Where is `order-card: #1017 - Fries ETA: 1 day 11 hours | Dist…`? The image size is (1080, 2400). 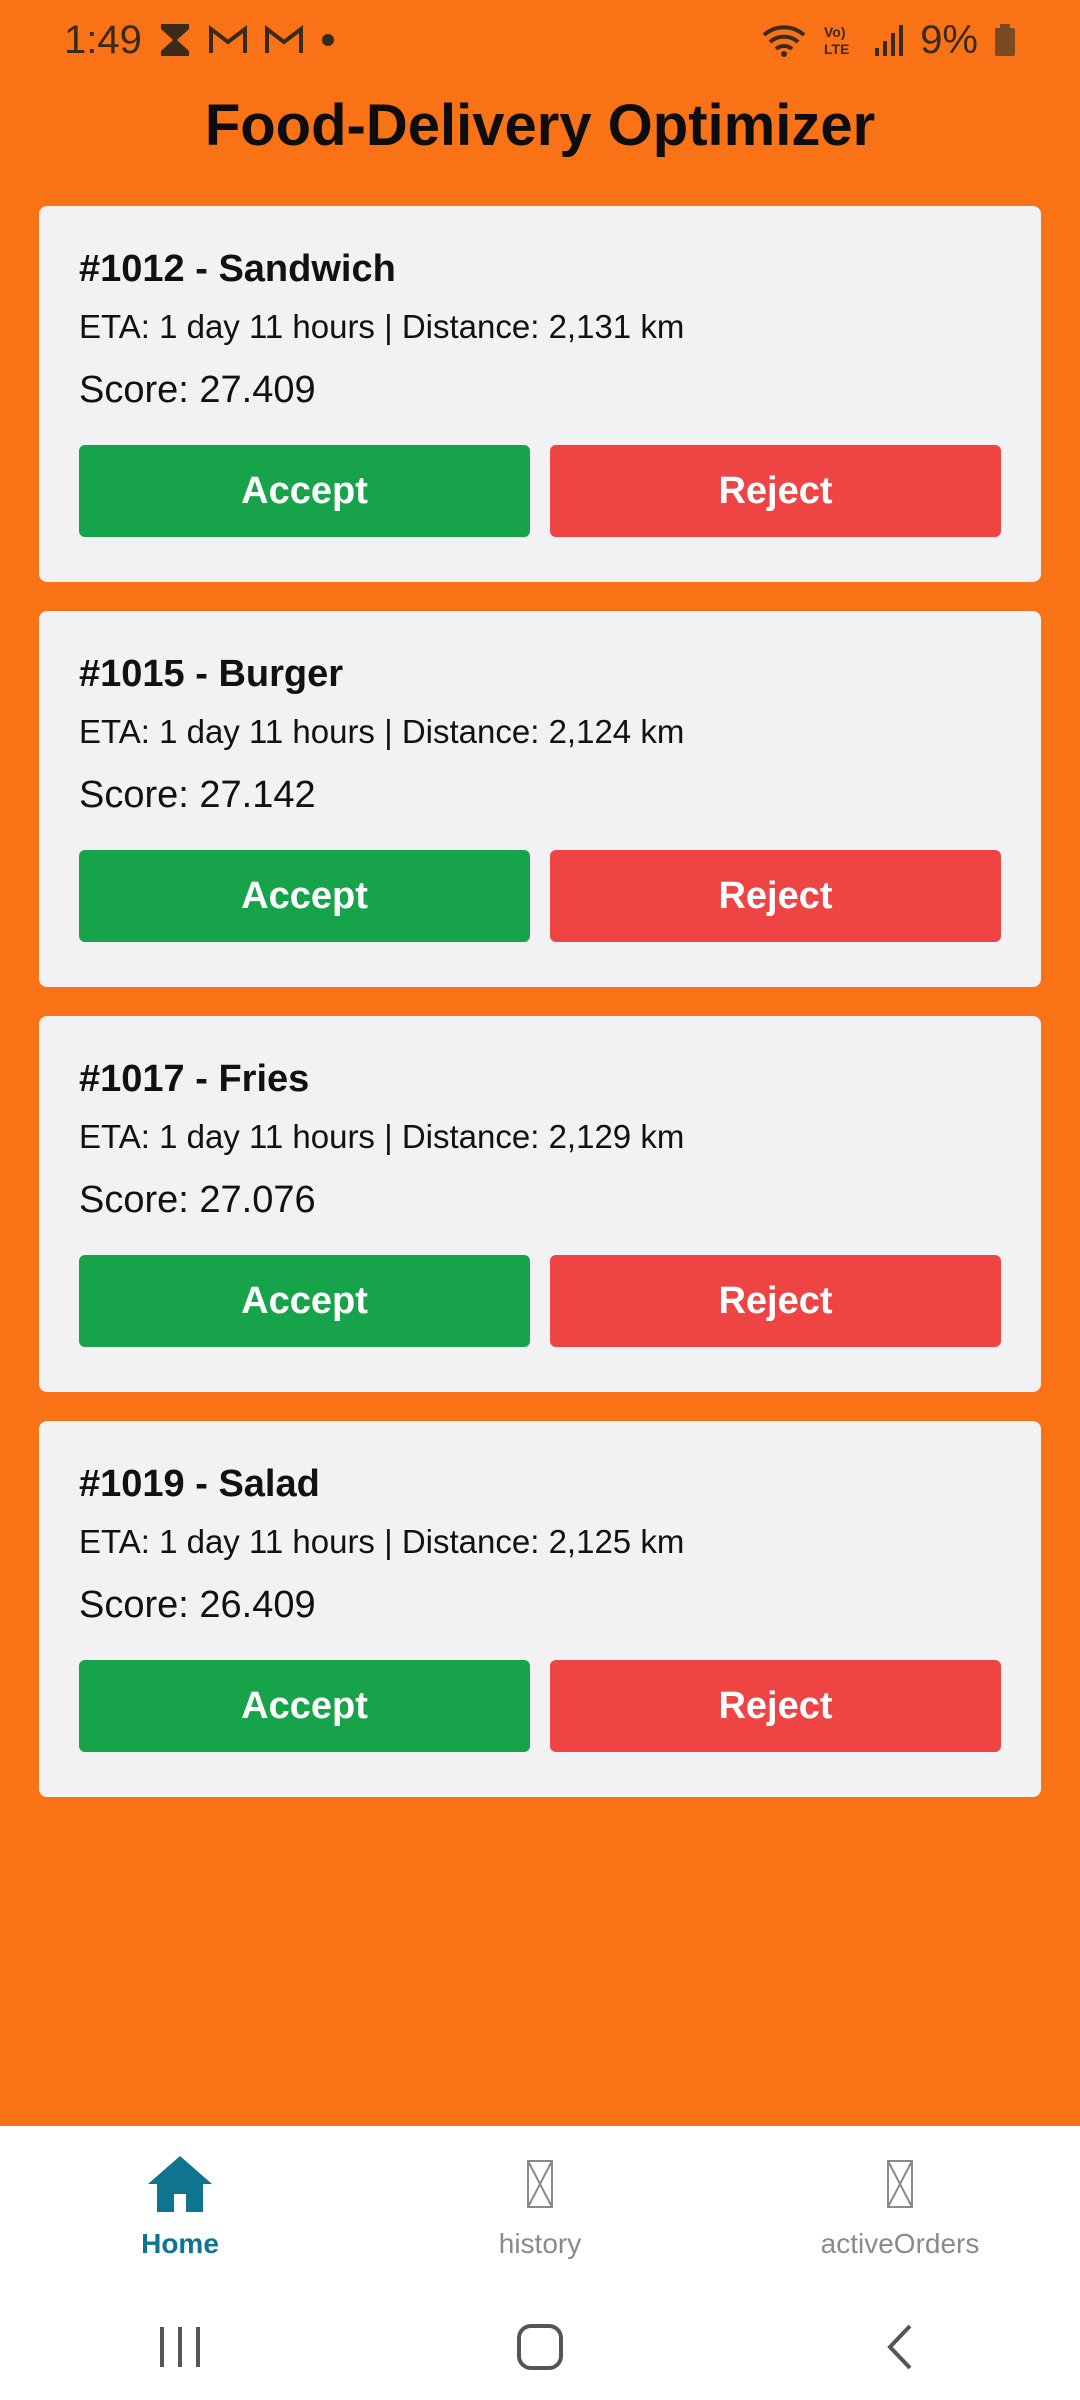 order-card: #1017 - Fries ETA: 1 day 11 hours | Dist… is located at coordinates (540, 1204).